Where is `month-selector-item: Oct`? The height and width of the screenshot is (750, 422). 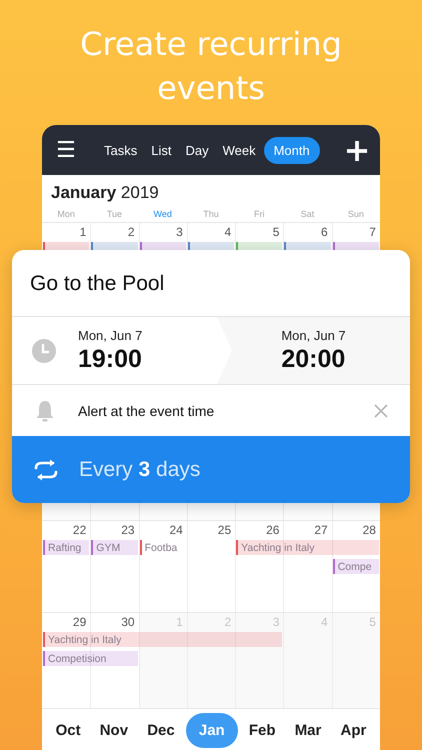
month-selector-item: Oct is located at coordinates (68, 730).